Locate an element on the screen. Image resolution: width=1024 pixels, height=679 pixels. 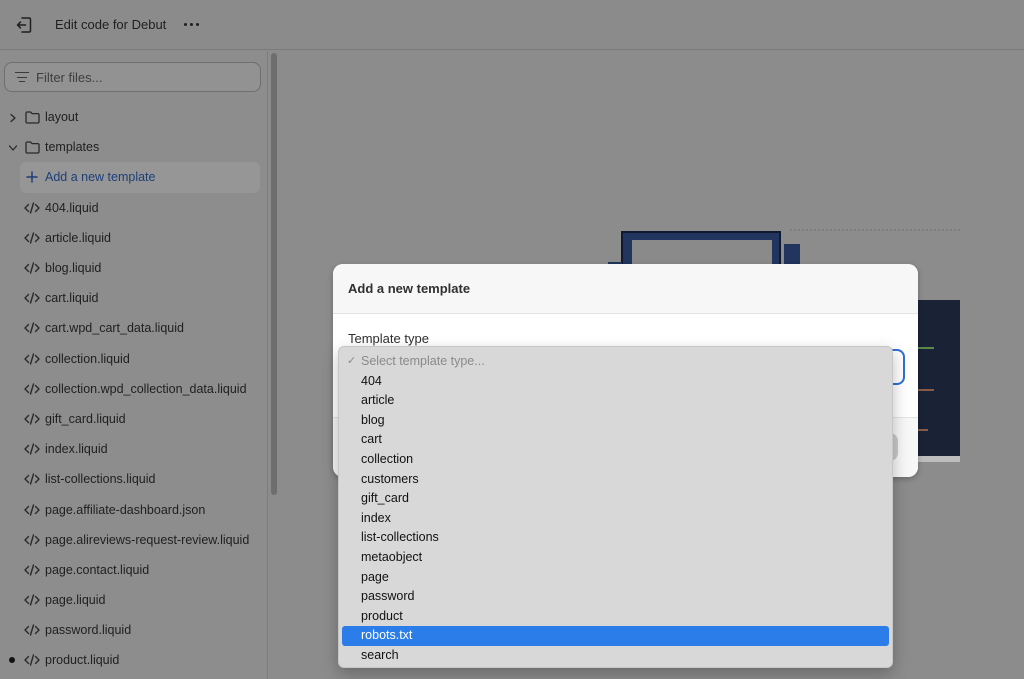
dropdown-option: list-collections is located at coordinates (615, 538).